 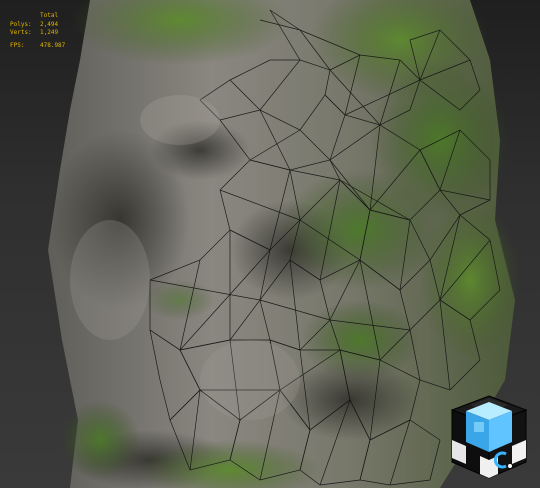 I want to click on polys-label: Polys:, so click(x=21, y=24).